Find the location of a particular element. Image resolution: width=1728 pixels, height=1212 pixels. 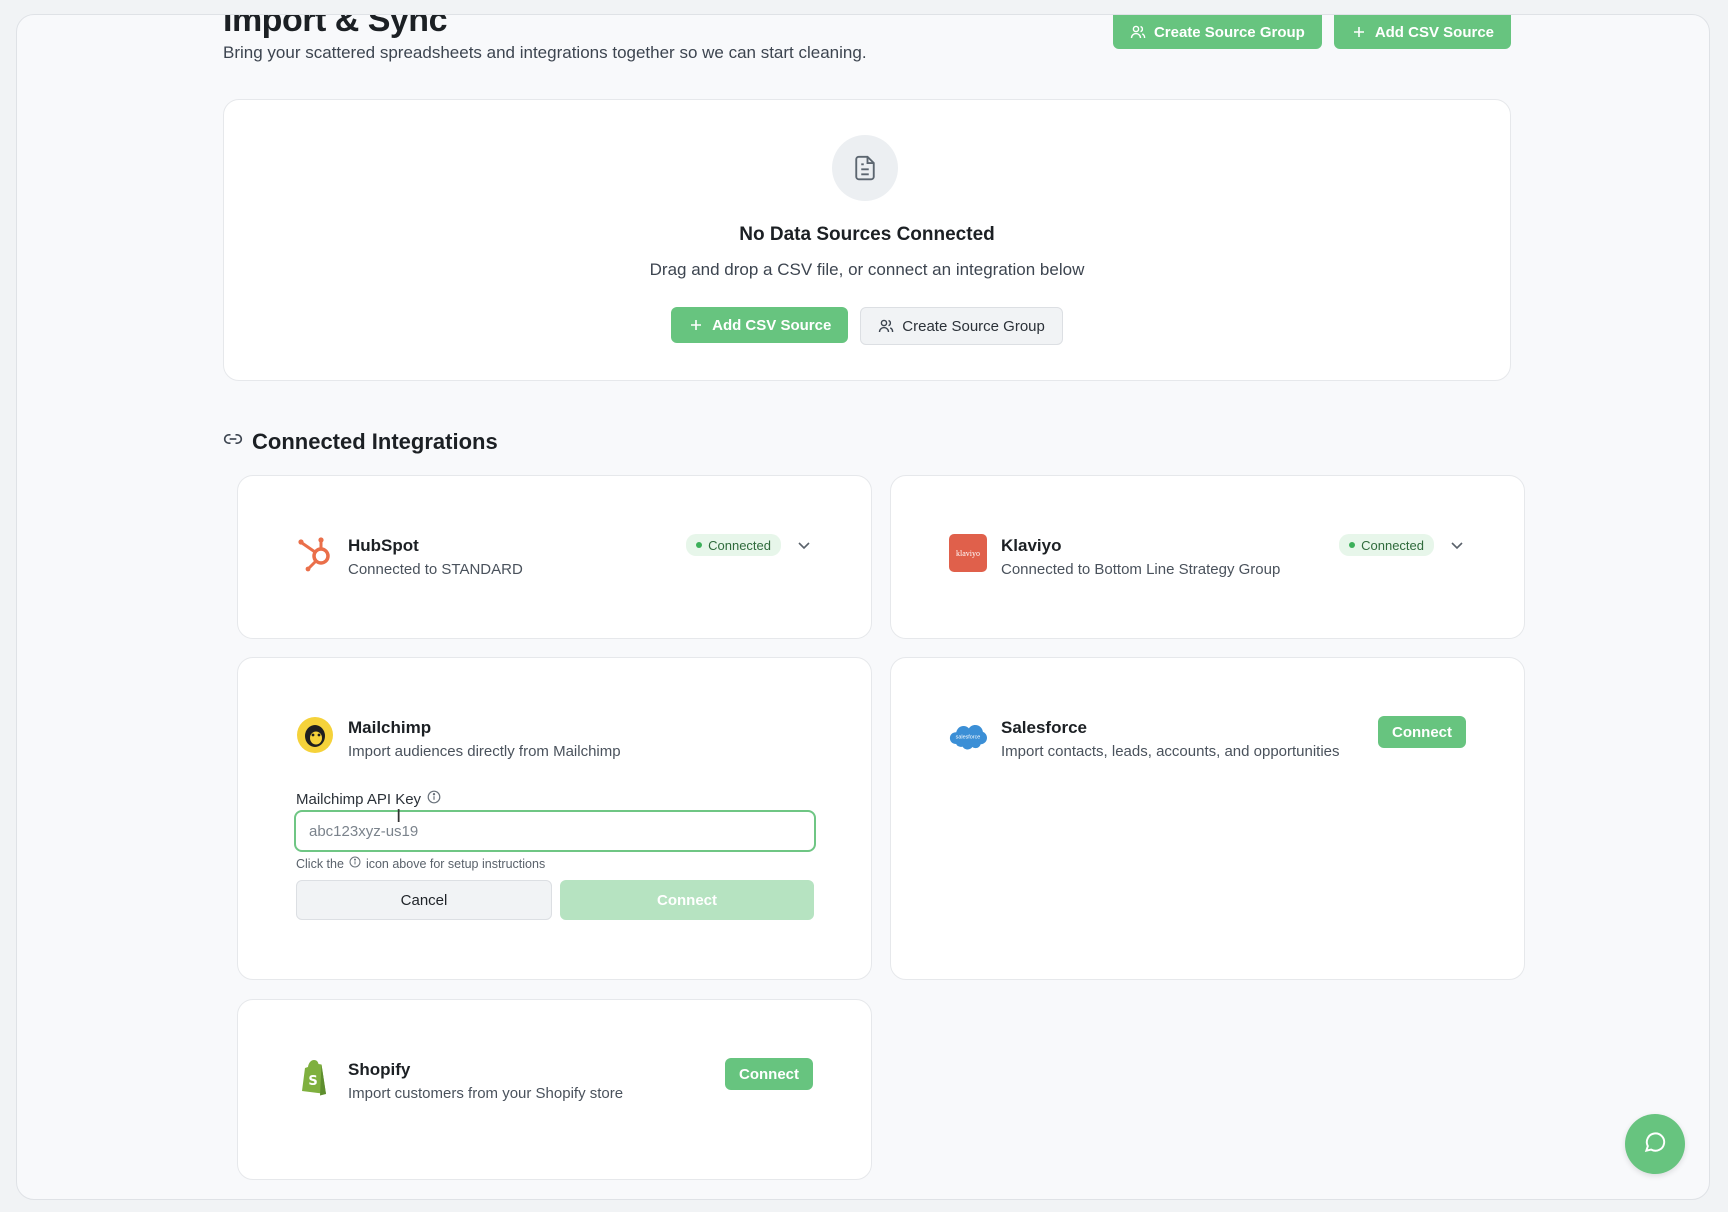

mailchimp-api-key-label: Mailchimp API Key is located at coordinates (368, 799).